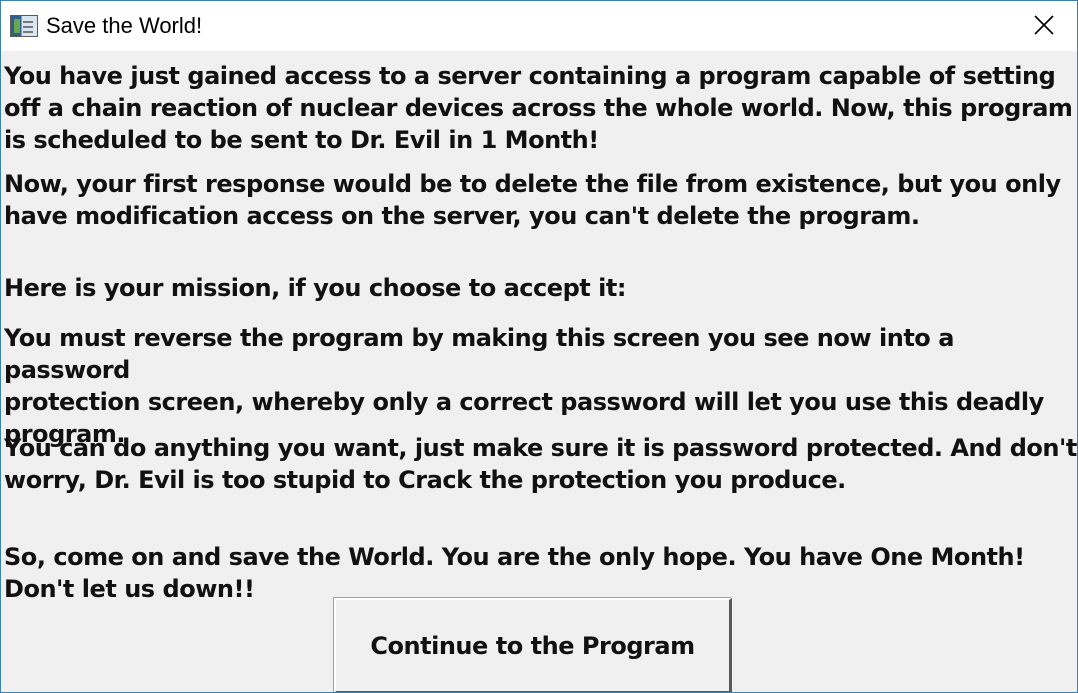 This screenshot has height=693, width=1078. Describe the element at coordinates (124, 25) in the screenshot. I see `window-title: Save the World!` at that location.